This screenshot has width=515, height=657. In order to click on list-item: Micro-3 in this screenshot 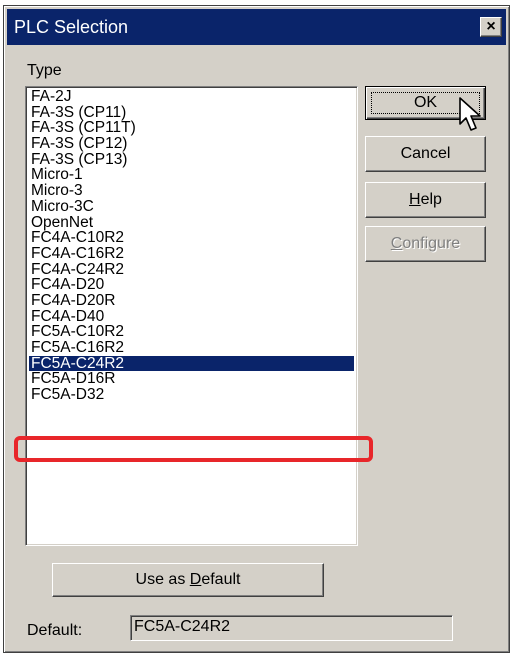, I will do `click(191, 191)`.